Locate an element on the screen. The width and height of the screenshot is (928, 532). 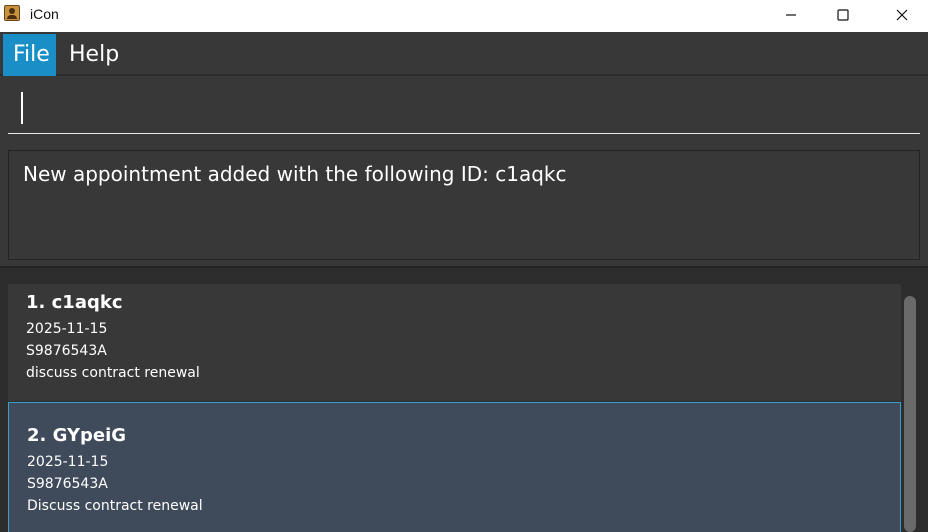
app-icon is located at coordinates (12, 13).